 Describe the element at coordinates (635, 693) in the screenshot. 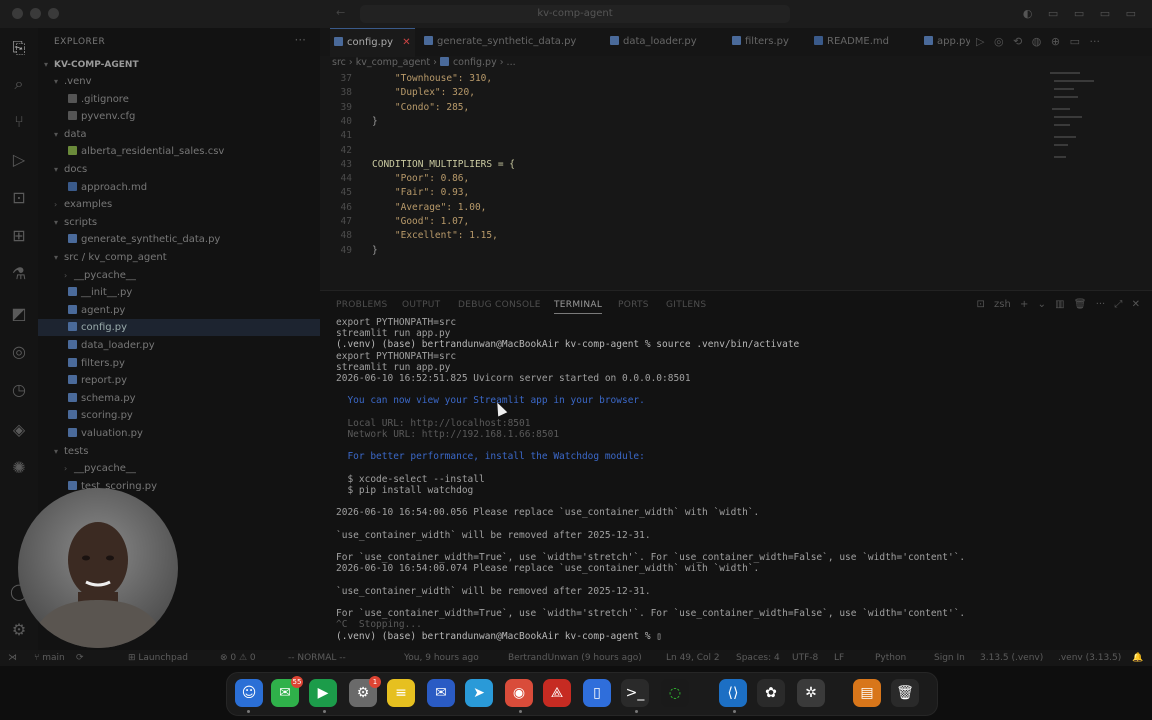

I see `terminal-dock-icon: >_` at that location.